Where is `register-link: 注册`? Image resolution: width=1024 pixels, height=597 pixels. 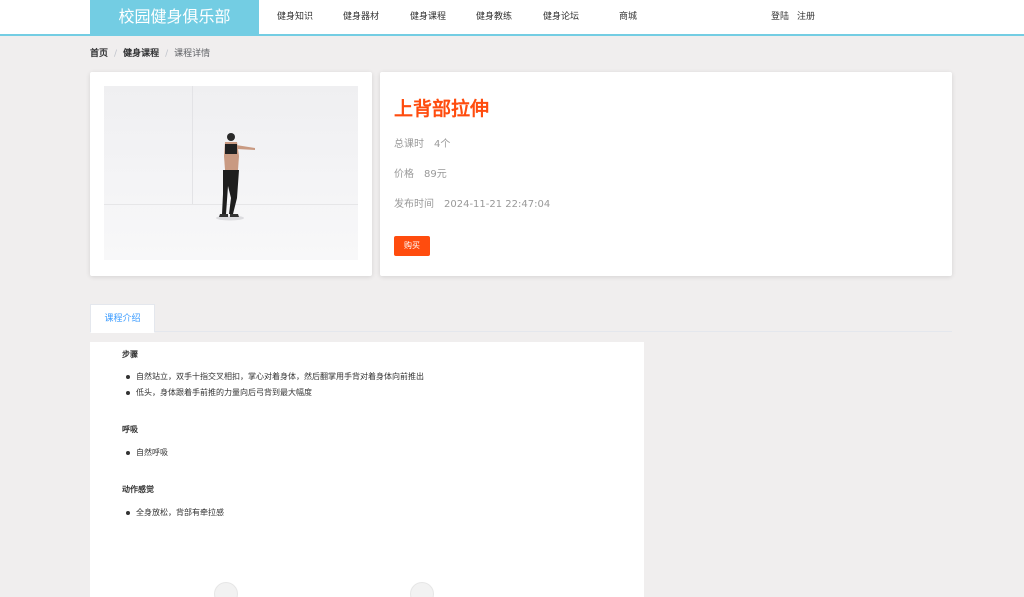
register-link: 注册 is located at coordinates (806, 17).